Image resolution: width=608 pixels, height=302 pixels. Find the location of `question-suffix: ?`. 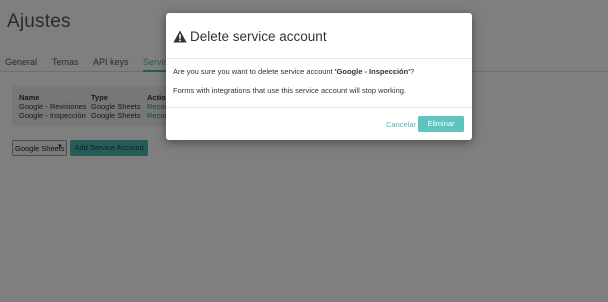

question-suffix: ? is located at coordinates (412, 71).